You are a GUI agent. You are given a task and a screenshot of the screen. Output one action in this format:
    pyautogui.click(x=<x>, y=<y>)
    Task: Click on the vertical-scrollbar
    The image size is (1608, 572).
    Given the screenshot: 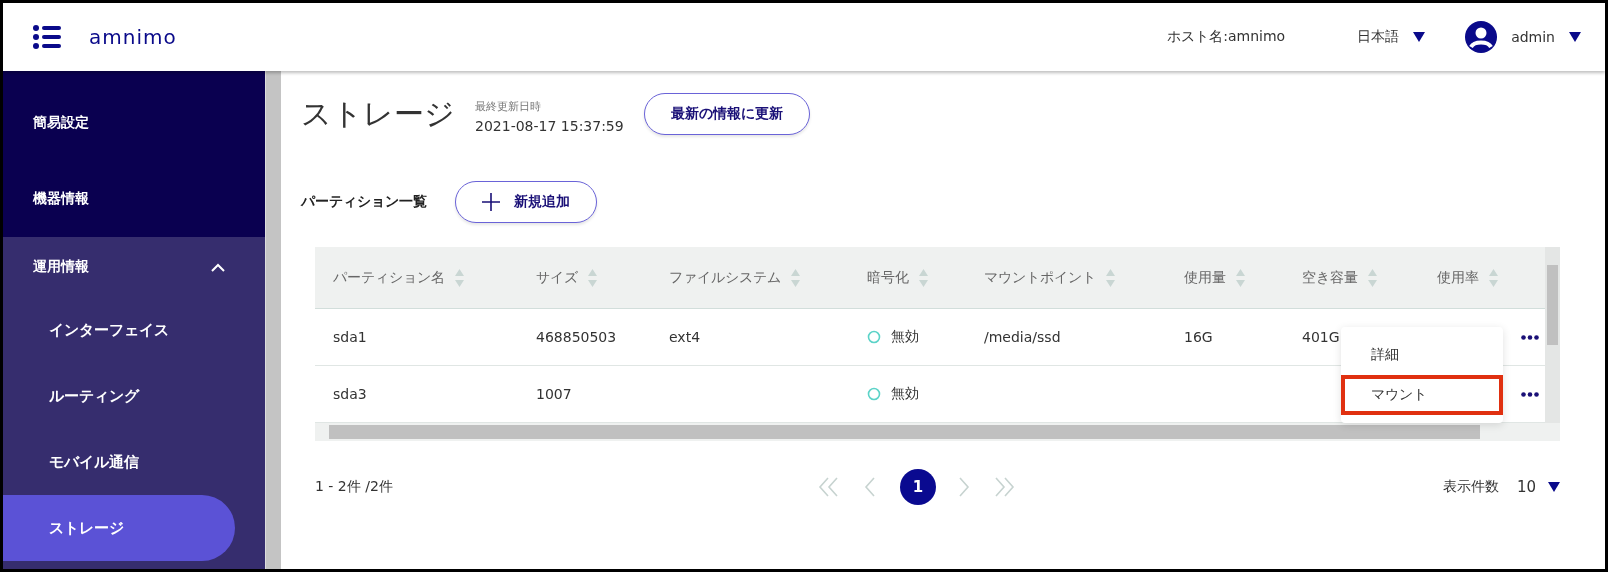 What is the action you would take?
    pyautogui.click(x=1552, y=335)
    